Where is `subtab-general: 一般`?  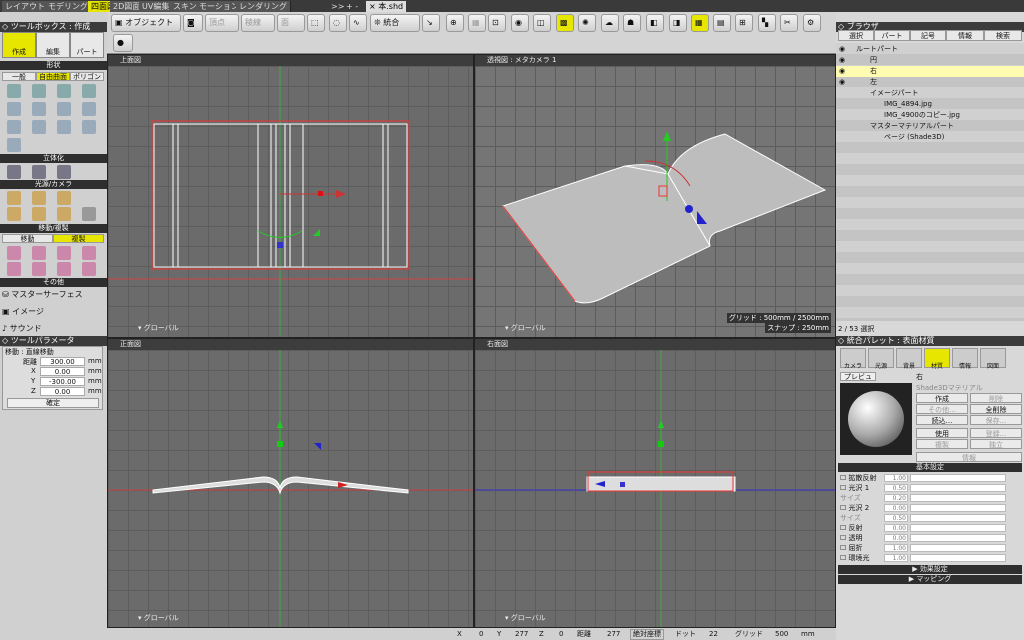
subtab-general: 一般 is located at coordinates (19, 76).